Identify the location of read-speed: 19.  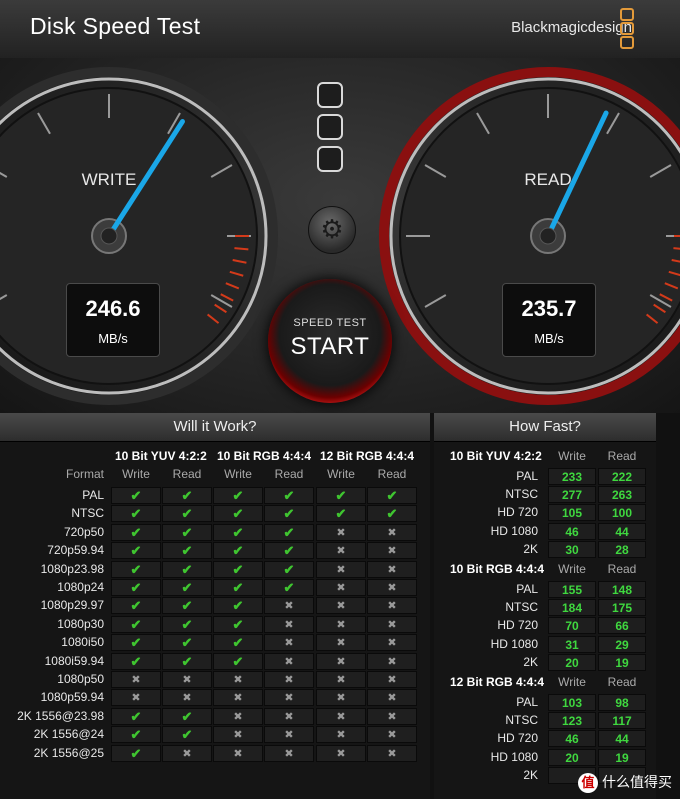
(622, 757).